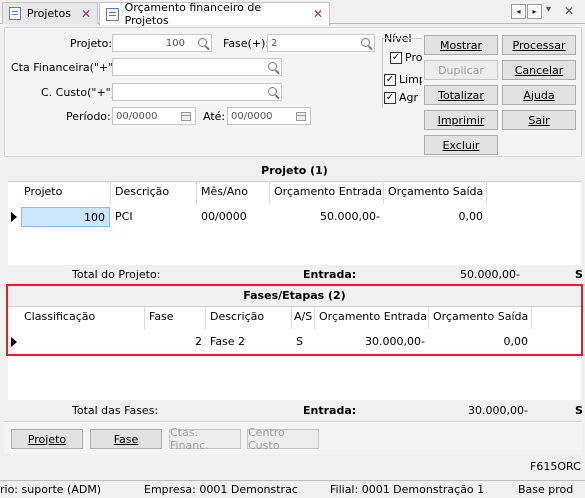  What do you see at coordinates (252, 116) in the screenshot?
I see `ate-value: 00/0000` at bounding box center [252, 116].